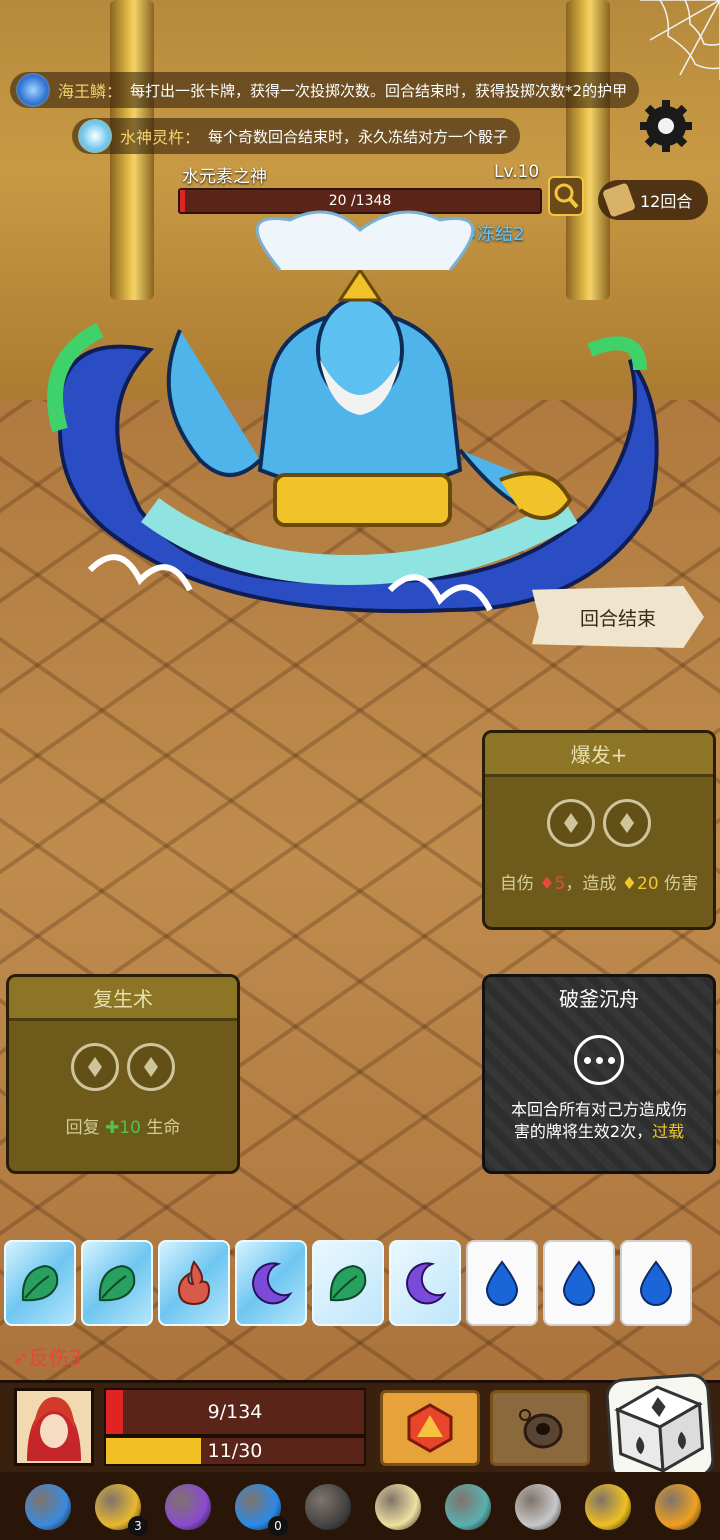 This screenshot has width=720, height=1540. What do you see at coordinates (20, 1358) in the screenshot?
I see `thorns-icon: ➶` at bounding box center [20, 1358].